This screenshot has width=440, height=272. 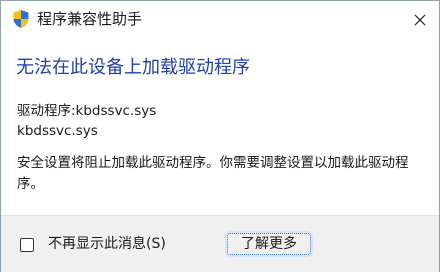 What do you see at coordinates (220, 20) in the screenshot?
I see `title-bar: 程序兼容性助手` at bounding box center [220, 20].